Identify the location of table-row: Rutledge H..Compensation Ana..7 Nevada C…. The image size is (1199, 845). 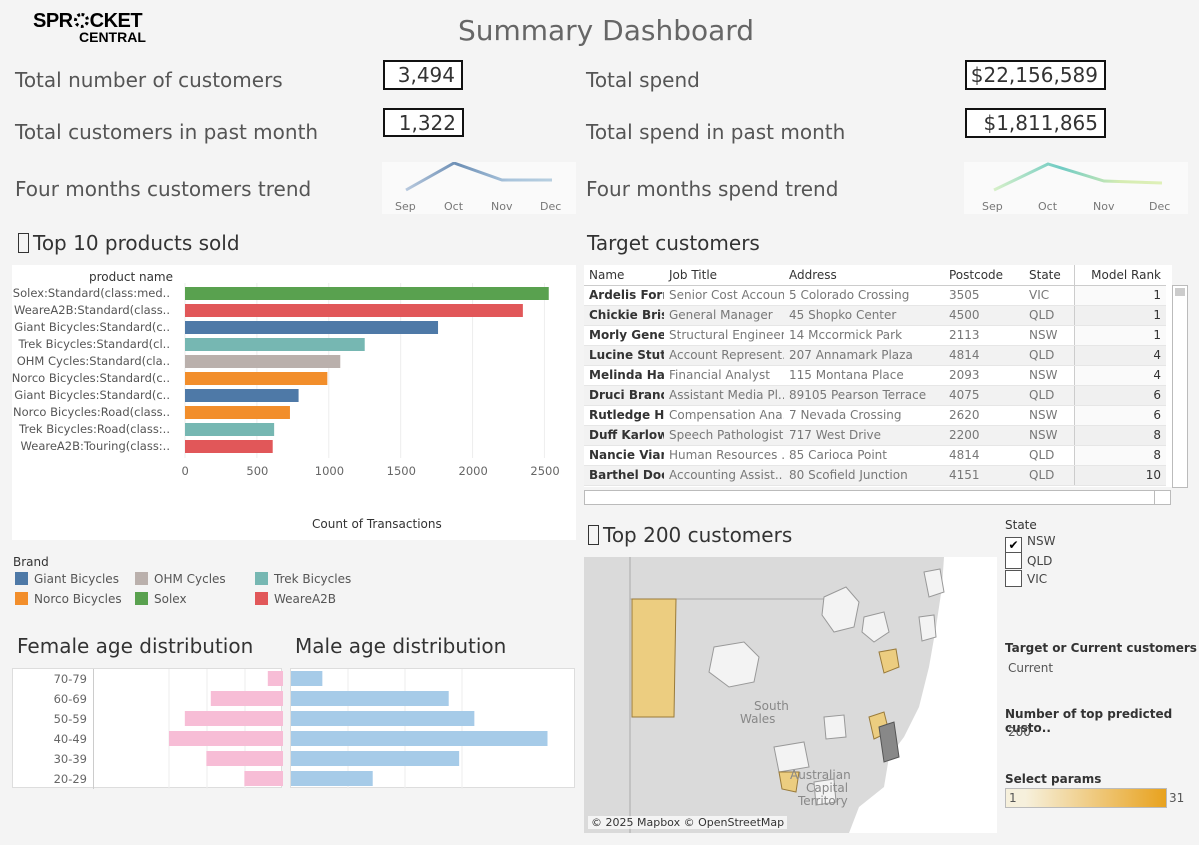
(875, 415).